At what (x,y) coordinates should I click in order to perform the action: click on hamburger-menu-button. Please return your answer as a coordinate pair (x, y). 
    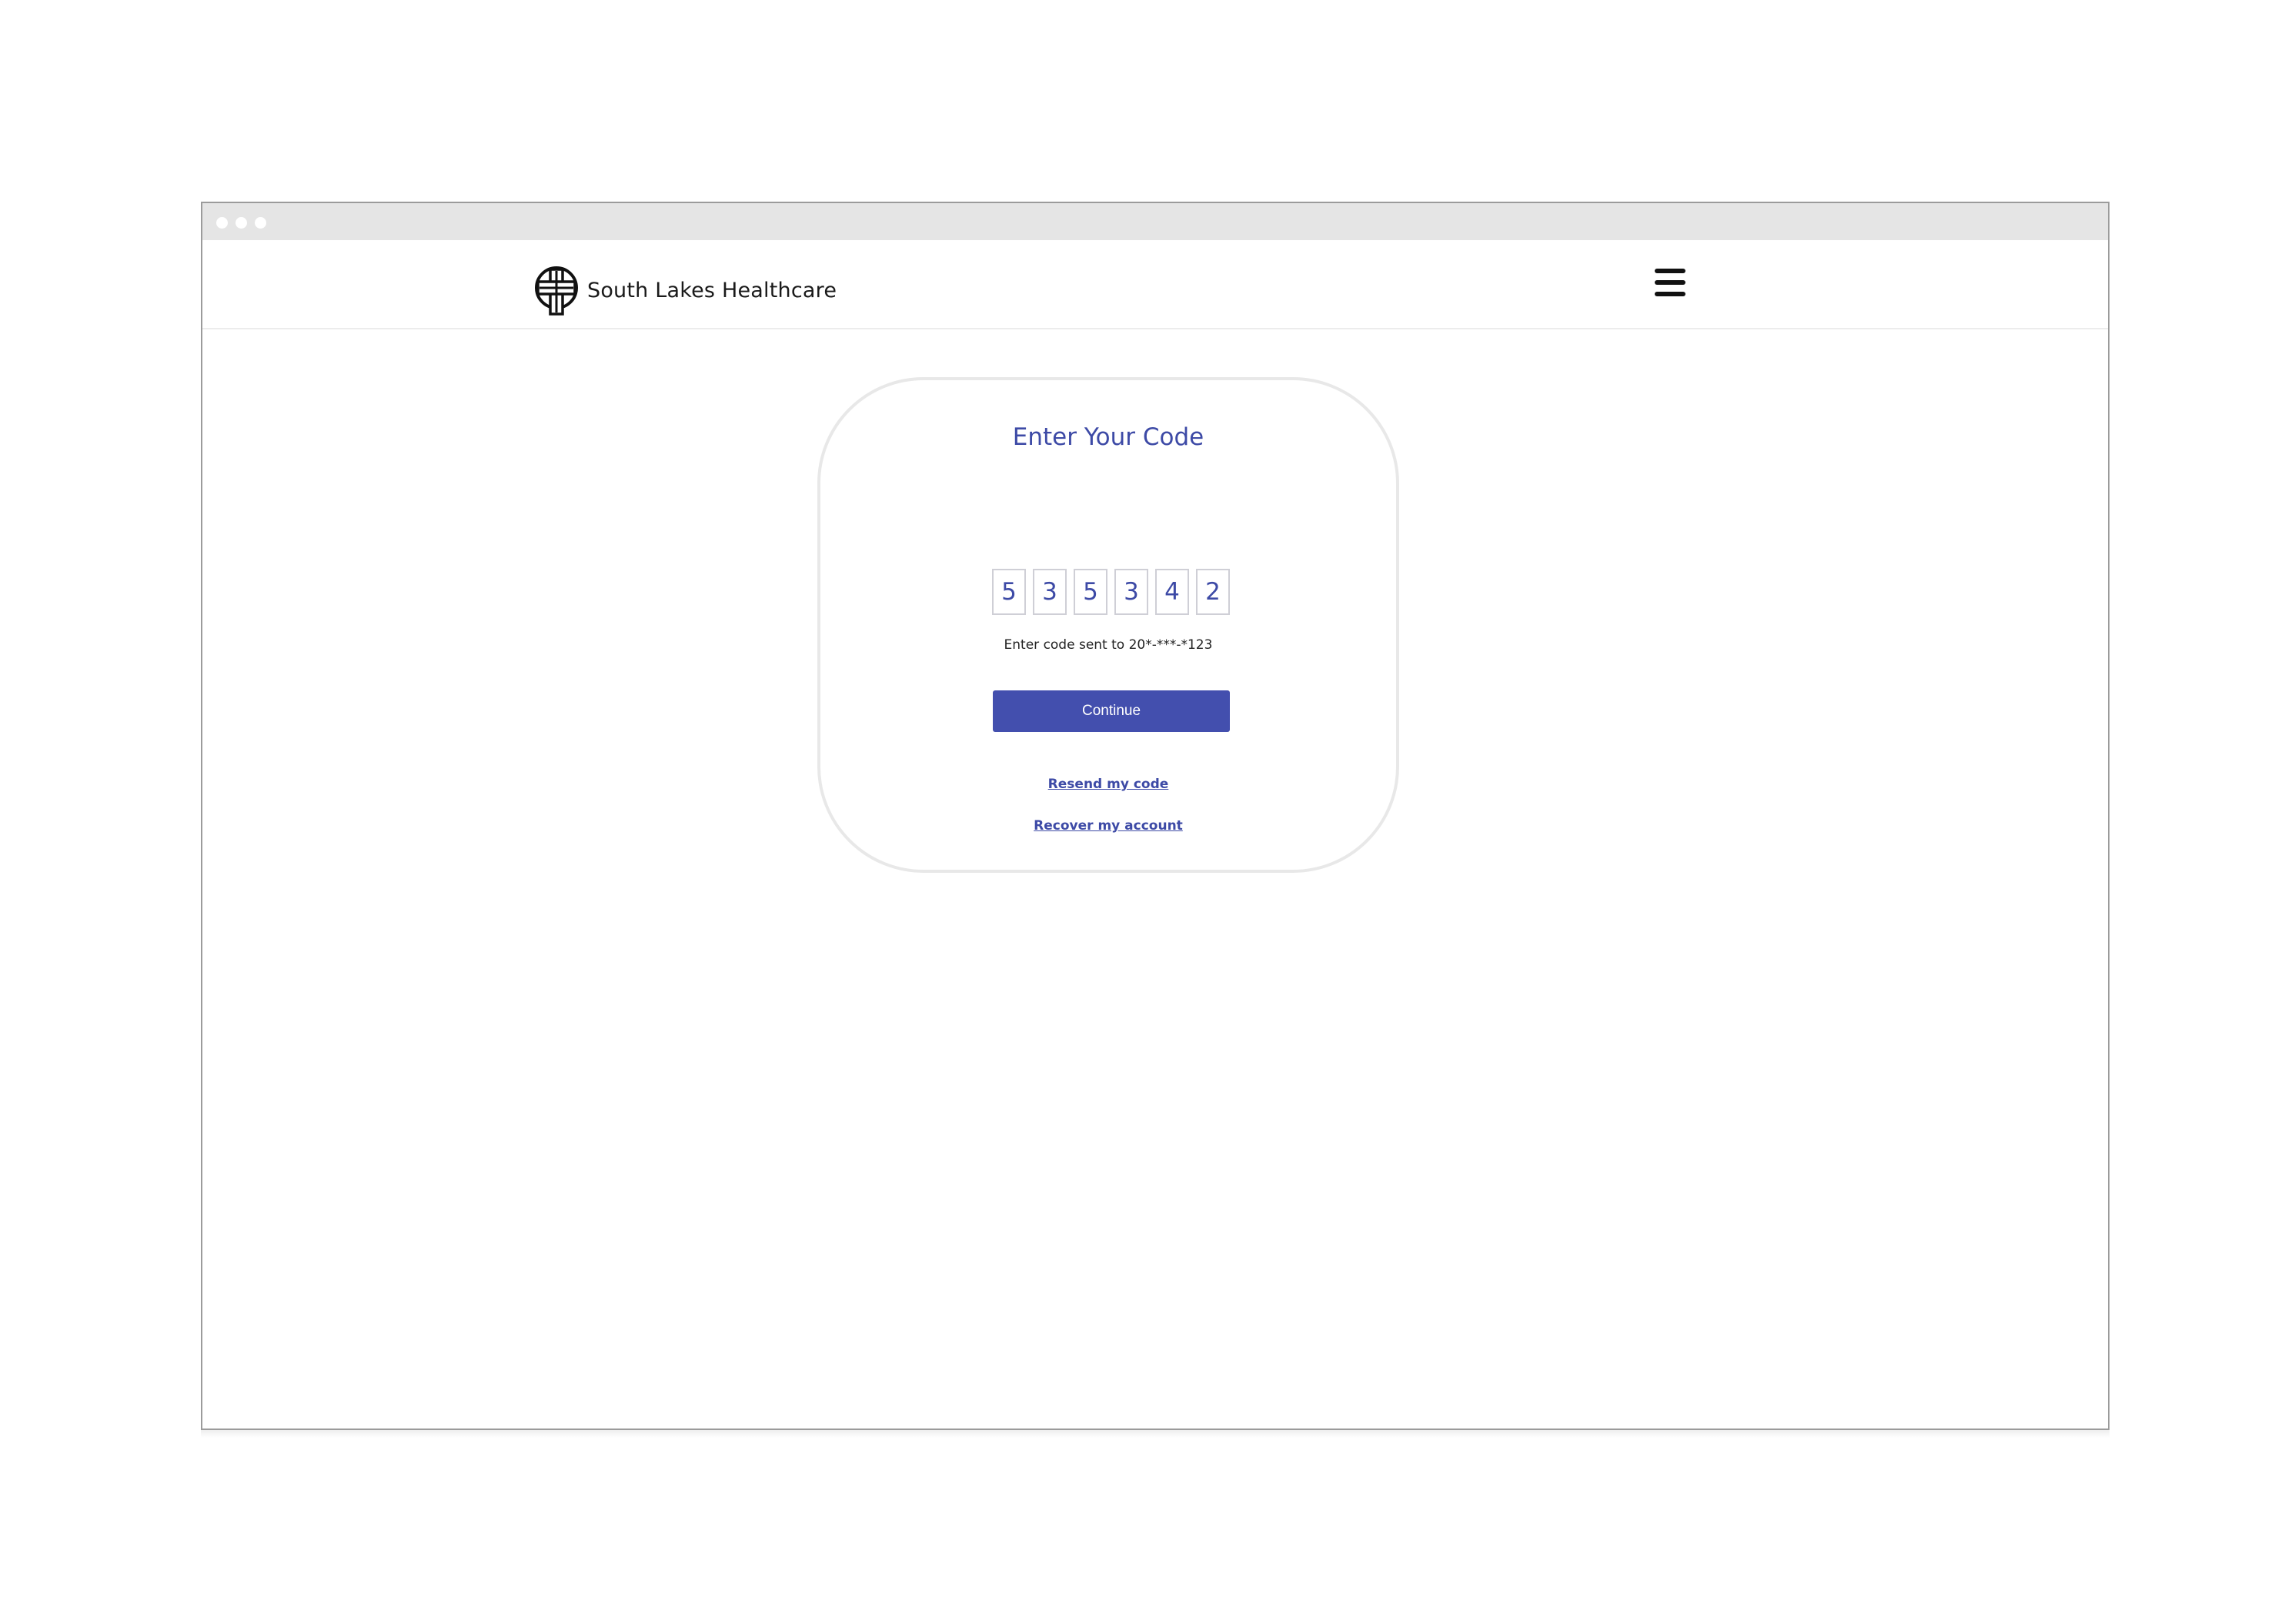
    Looking at the image, I should click on (1670, 284).